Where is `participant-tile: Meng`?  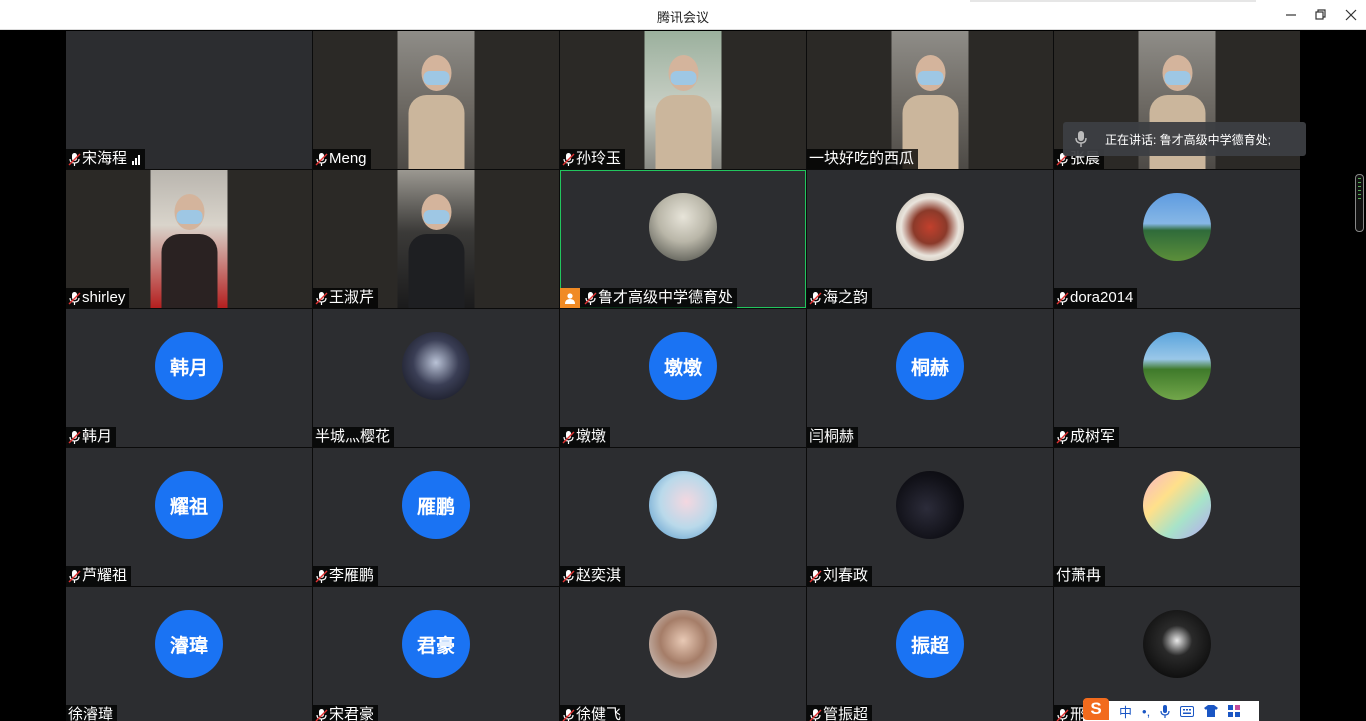 participant-tile: Meng is located at coordinates (436, 100).